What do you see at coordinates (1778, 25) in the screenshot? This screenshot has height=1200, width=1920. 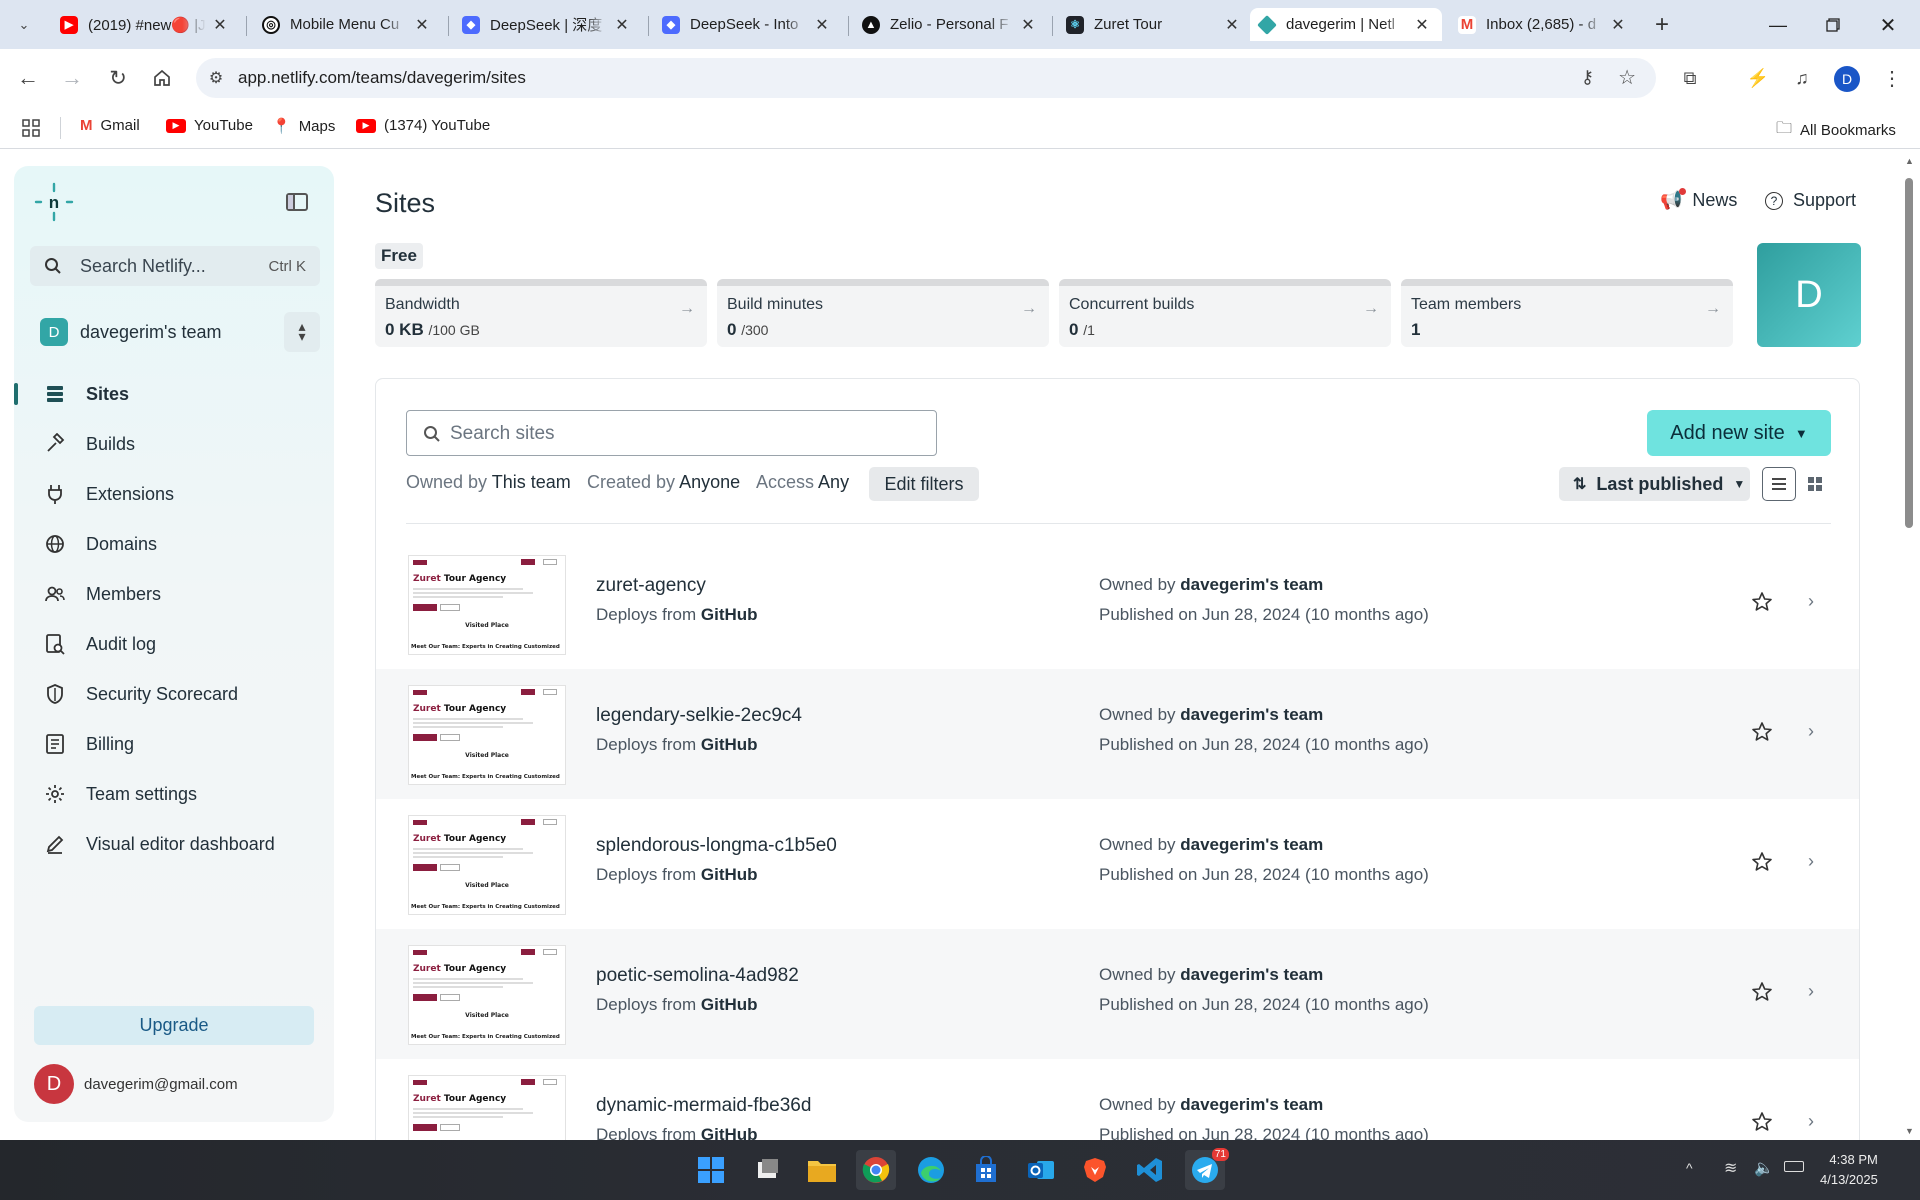 I see `minimize-icon: —` at bounding box center [1778, 25].